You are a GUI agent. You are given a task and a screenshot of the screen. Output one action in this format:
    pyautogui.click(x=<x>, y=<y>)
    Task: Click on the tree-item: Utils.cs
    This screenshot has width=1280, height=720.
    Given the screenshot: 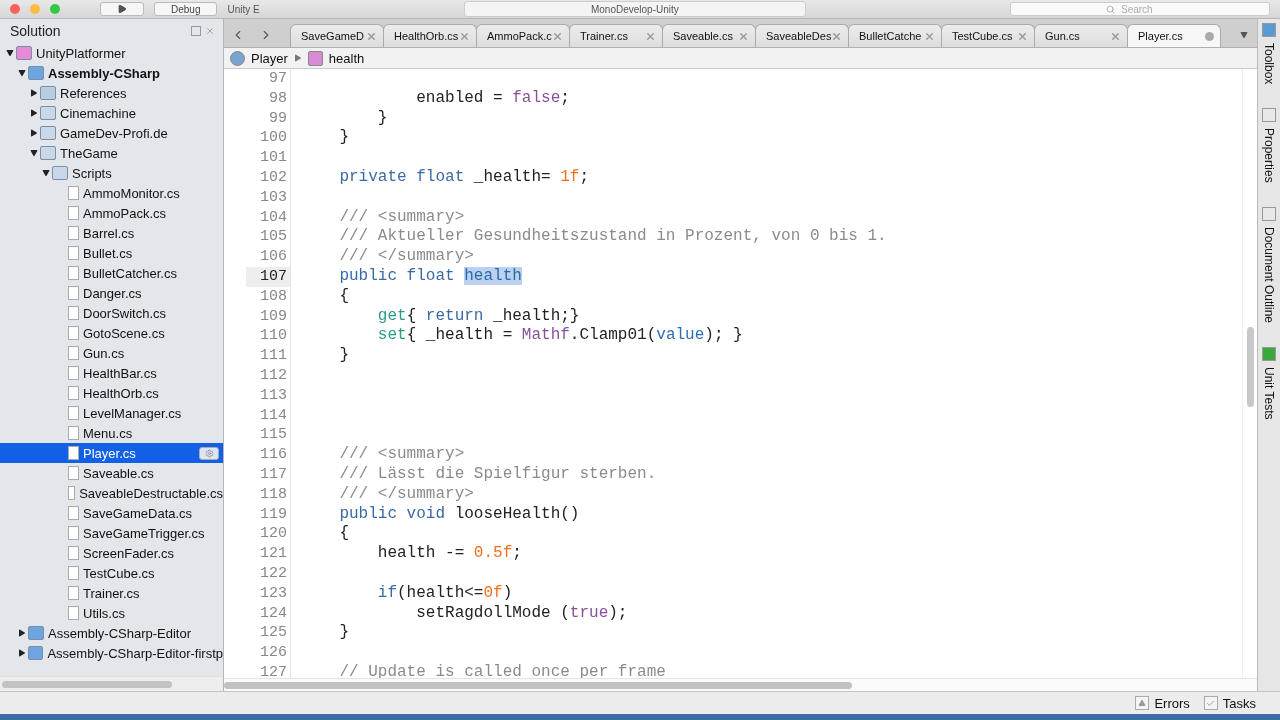 What is the action you would take?
    pyautogui.click(x=111, y=613)
    